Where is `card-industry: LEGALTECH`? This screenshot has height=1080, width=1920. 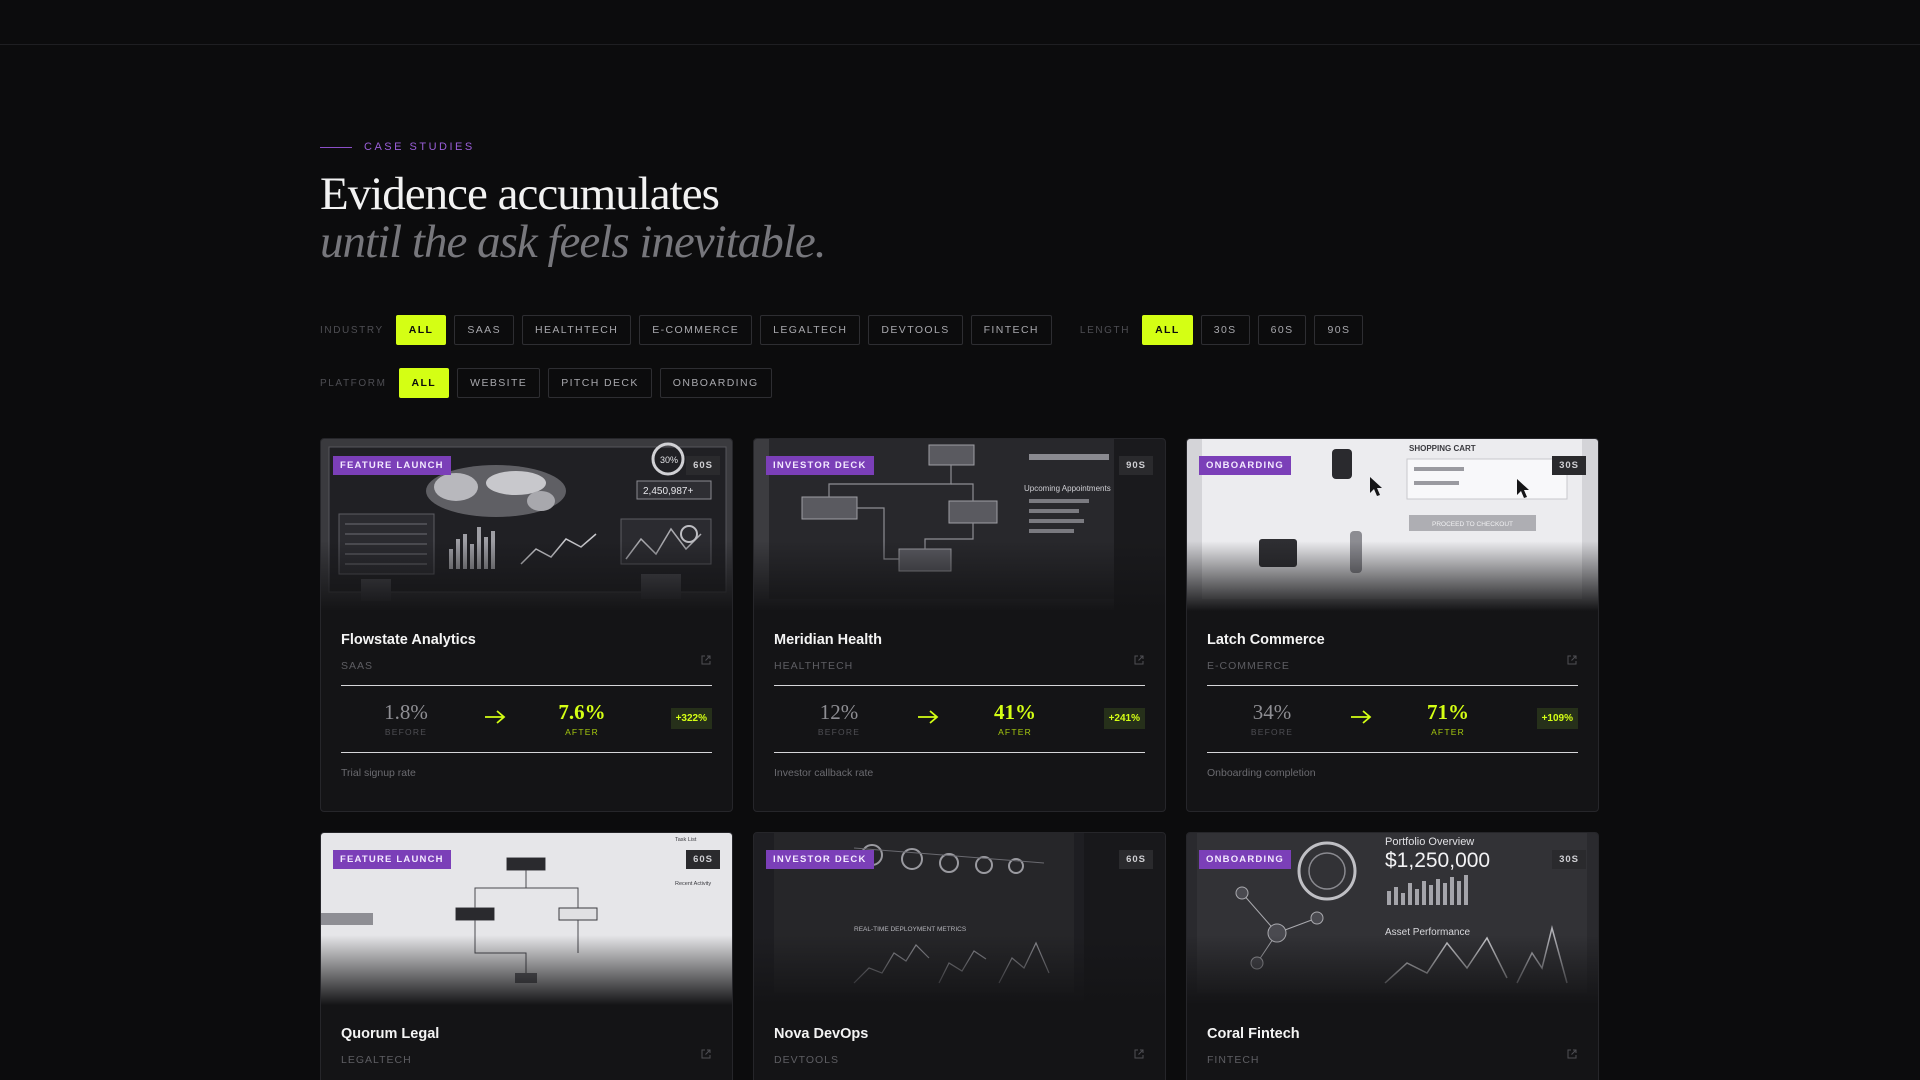 card-industry: LEGALTECH is located at coordinates (376, 1060).